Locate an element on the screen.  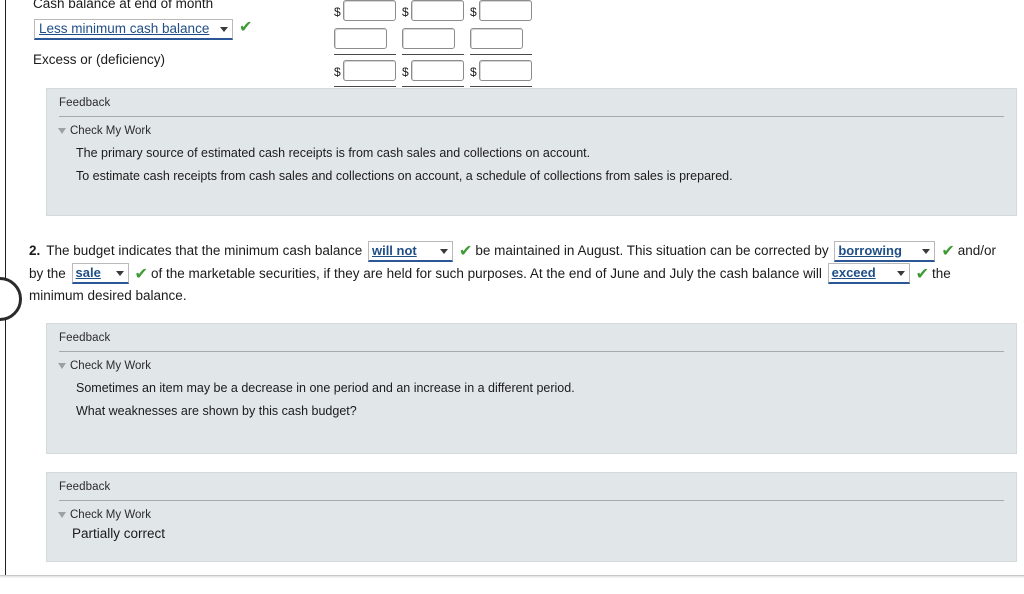
feedback-result-text: Partially correct is located at coordinates (119, 534).